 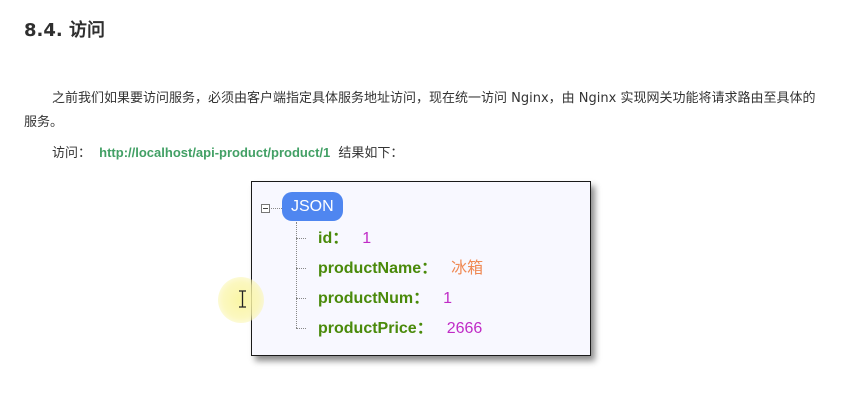 I want to click on text-ibeam-cursor-icon, so click(x=242, y=299).